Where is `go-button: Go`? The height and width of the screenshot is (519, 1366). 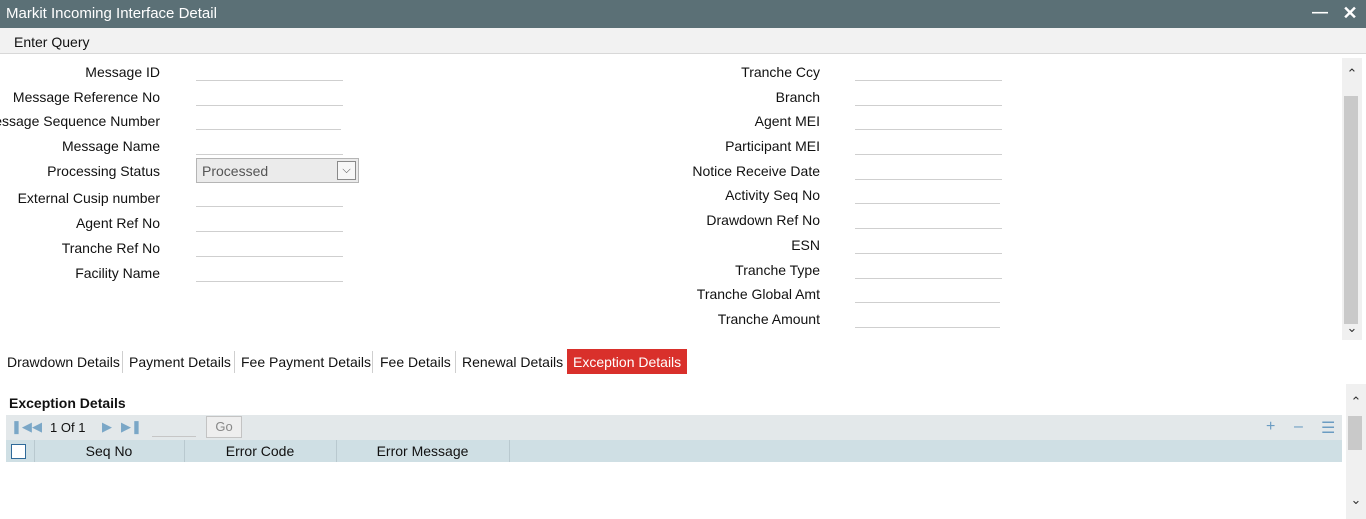
go-button: Go is located at coordinates (224, 427).